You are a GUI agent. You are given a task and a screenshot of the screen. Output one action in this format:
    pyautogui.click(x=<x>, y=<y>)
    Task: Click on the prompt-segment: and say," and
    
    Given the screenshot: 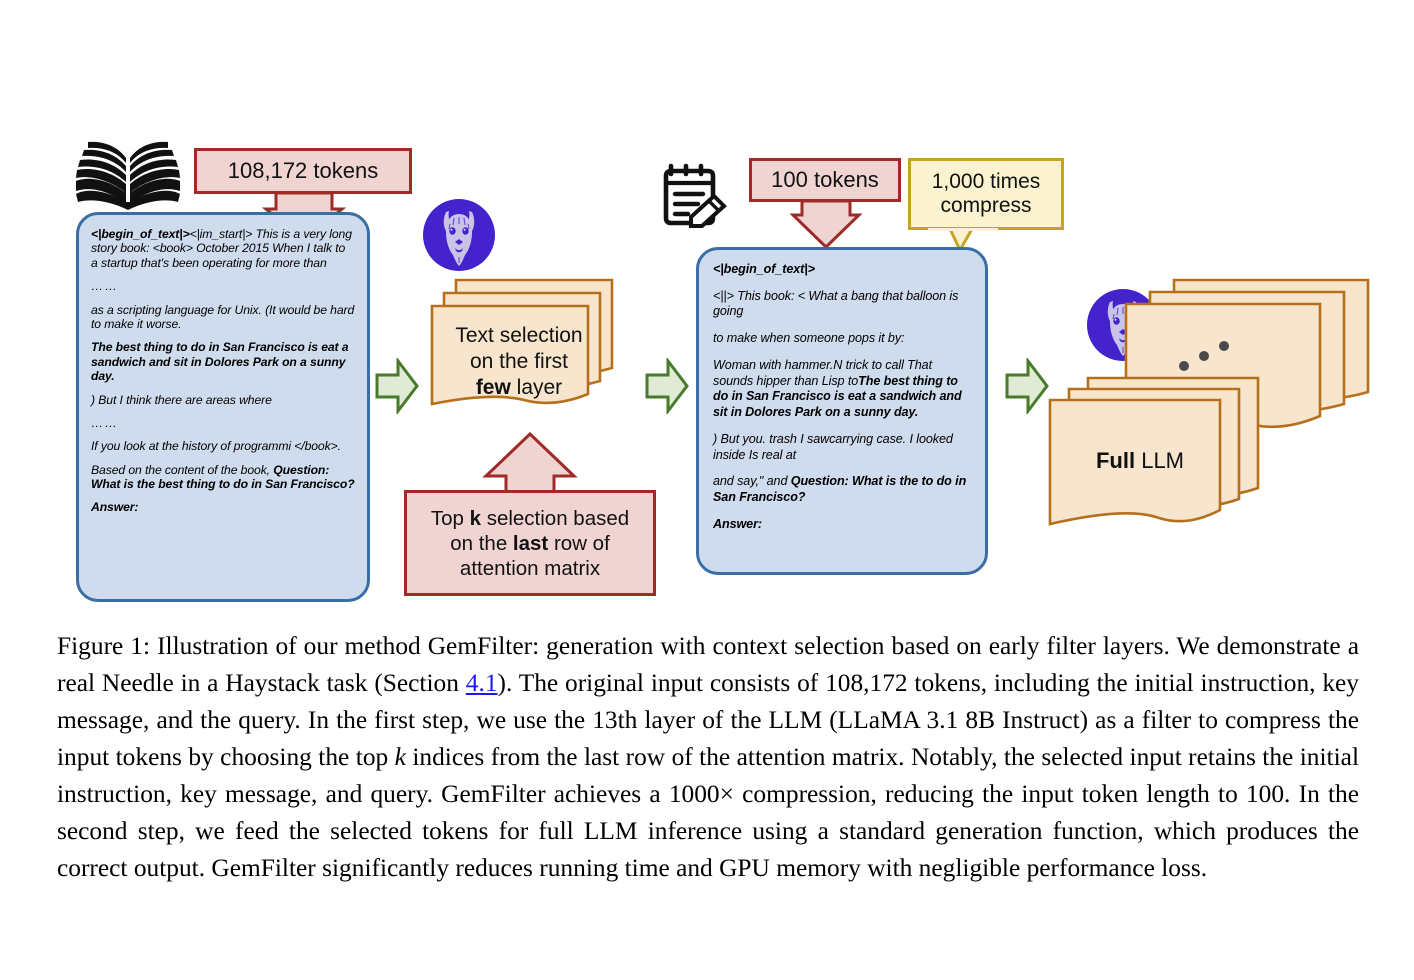 What is the action you would take?
    pyautogui.click(x=752, y=481)
    